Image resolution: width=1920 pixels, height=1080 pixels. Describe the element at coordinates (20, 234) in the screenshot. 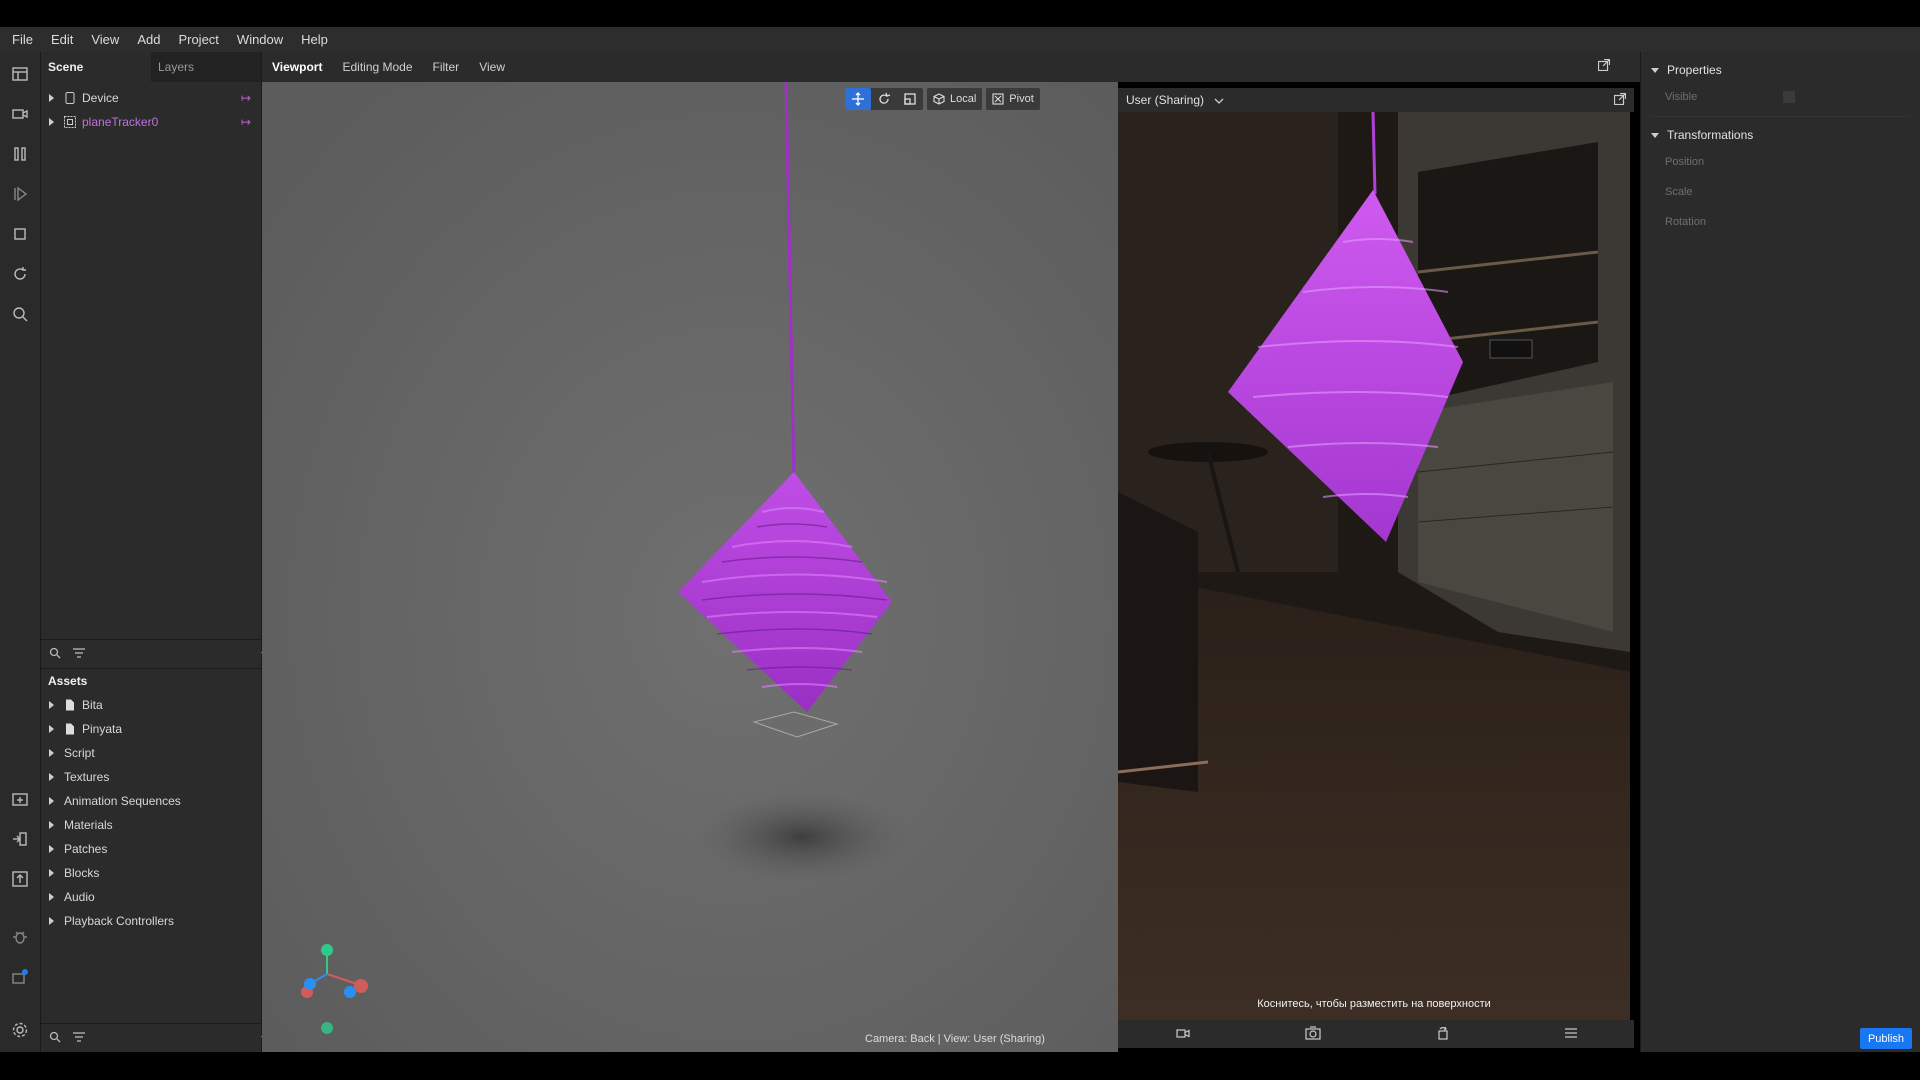

I see `stop-icon` at that location.